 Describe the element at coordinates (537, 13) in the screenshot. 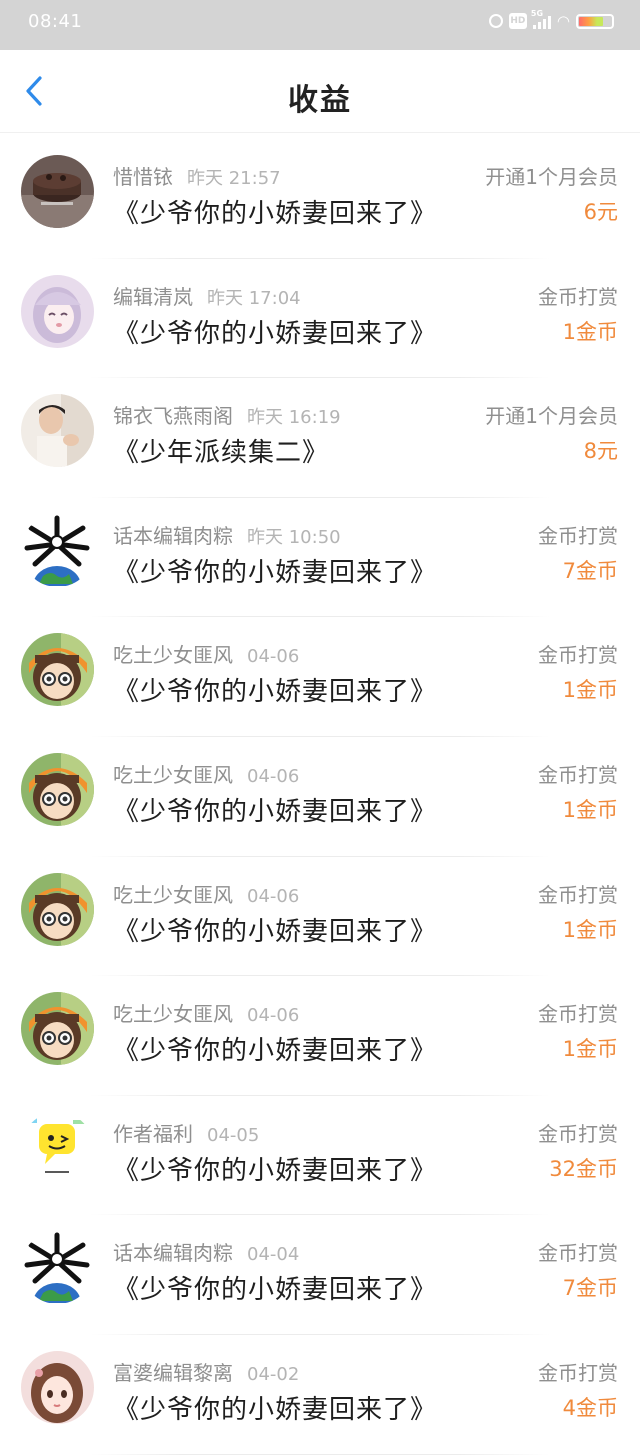

I see `network-label: 5G` at that location.